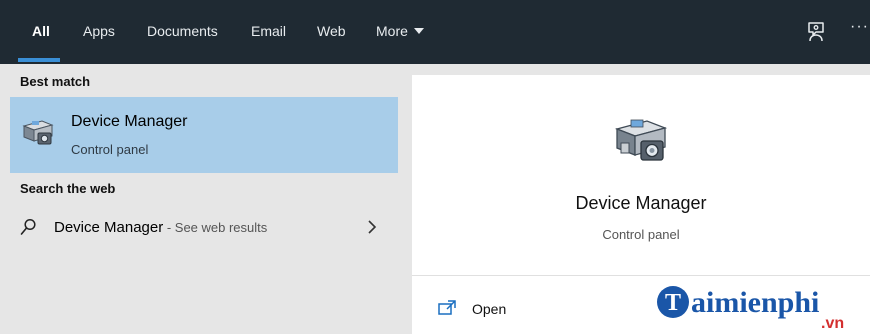 The image size is (870, 334). What do you see at coordinates (641, 203) in the screenshot?
I see `preview-title: Device Manager` at bounding box center [641, 203].